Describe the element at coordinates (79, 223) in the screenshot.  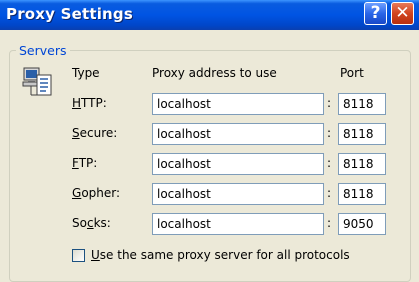
I see `socks-label-pre: So` at that location.